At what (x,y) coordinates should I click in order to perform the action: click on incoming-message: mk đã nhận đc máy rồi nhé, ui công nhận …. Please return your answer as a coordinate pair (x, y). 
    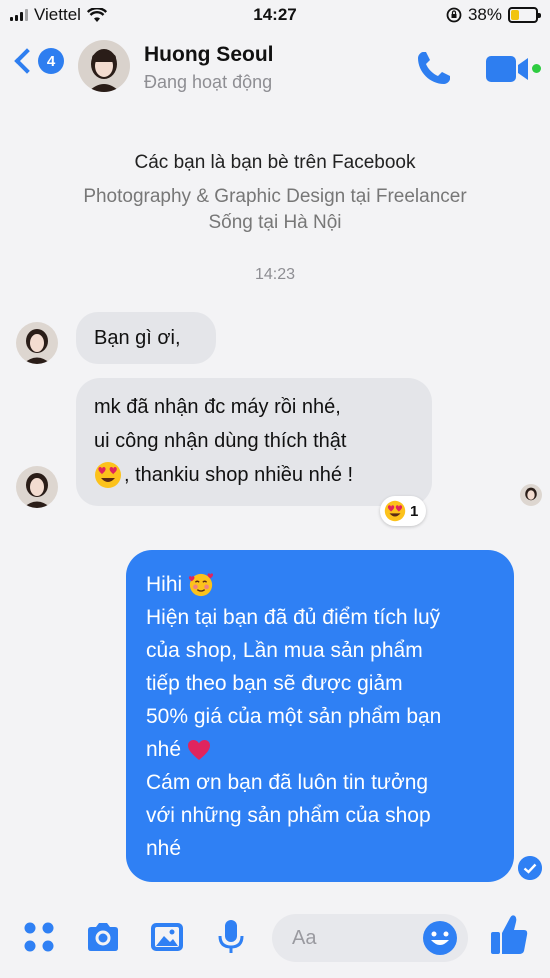
    Looking at the image, I should click on (254, 442).